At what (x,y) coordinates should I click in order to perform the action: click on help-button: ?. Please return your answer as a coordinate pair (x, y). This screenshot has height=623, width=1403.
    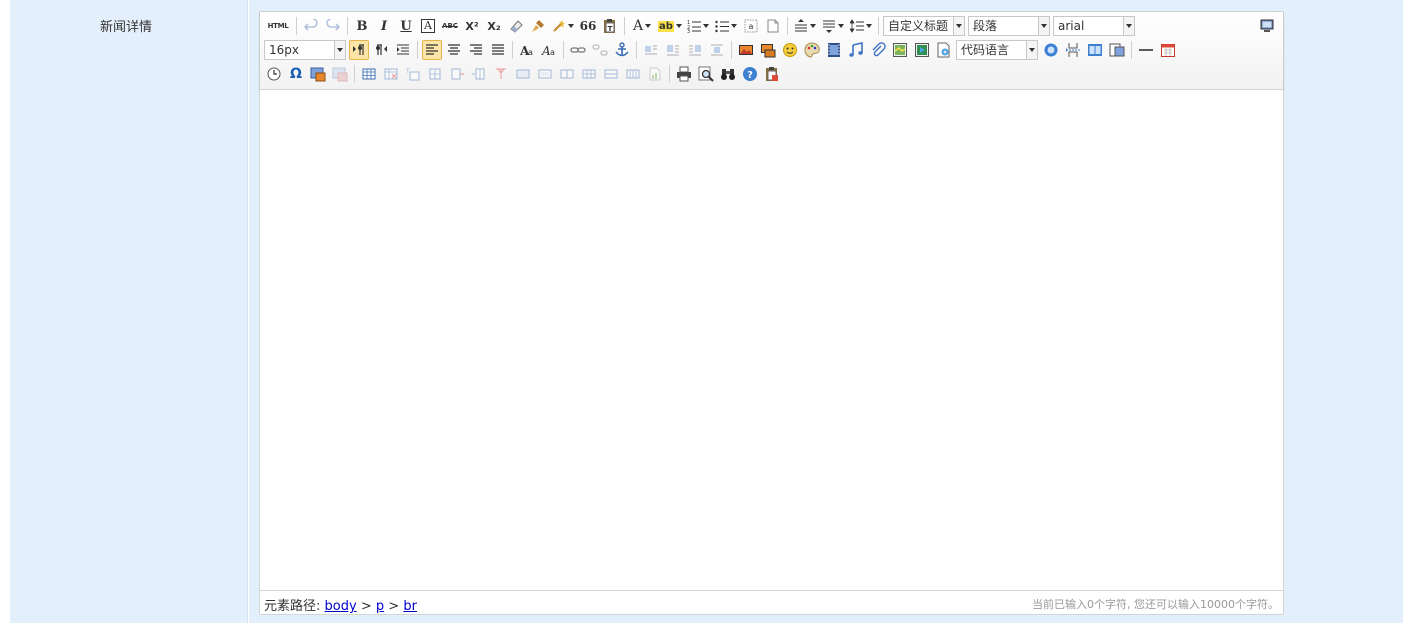
    Looking at the image, I should click on (750, 74).